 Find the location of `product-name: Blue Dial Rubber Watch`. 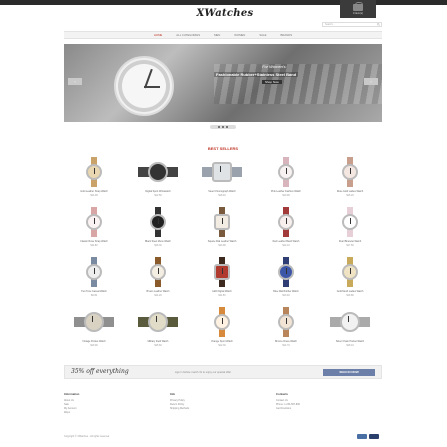

product-name: Blue Dial Rubber Watch is located at coordinates (286, 291).